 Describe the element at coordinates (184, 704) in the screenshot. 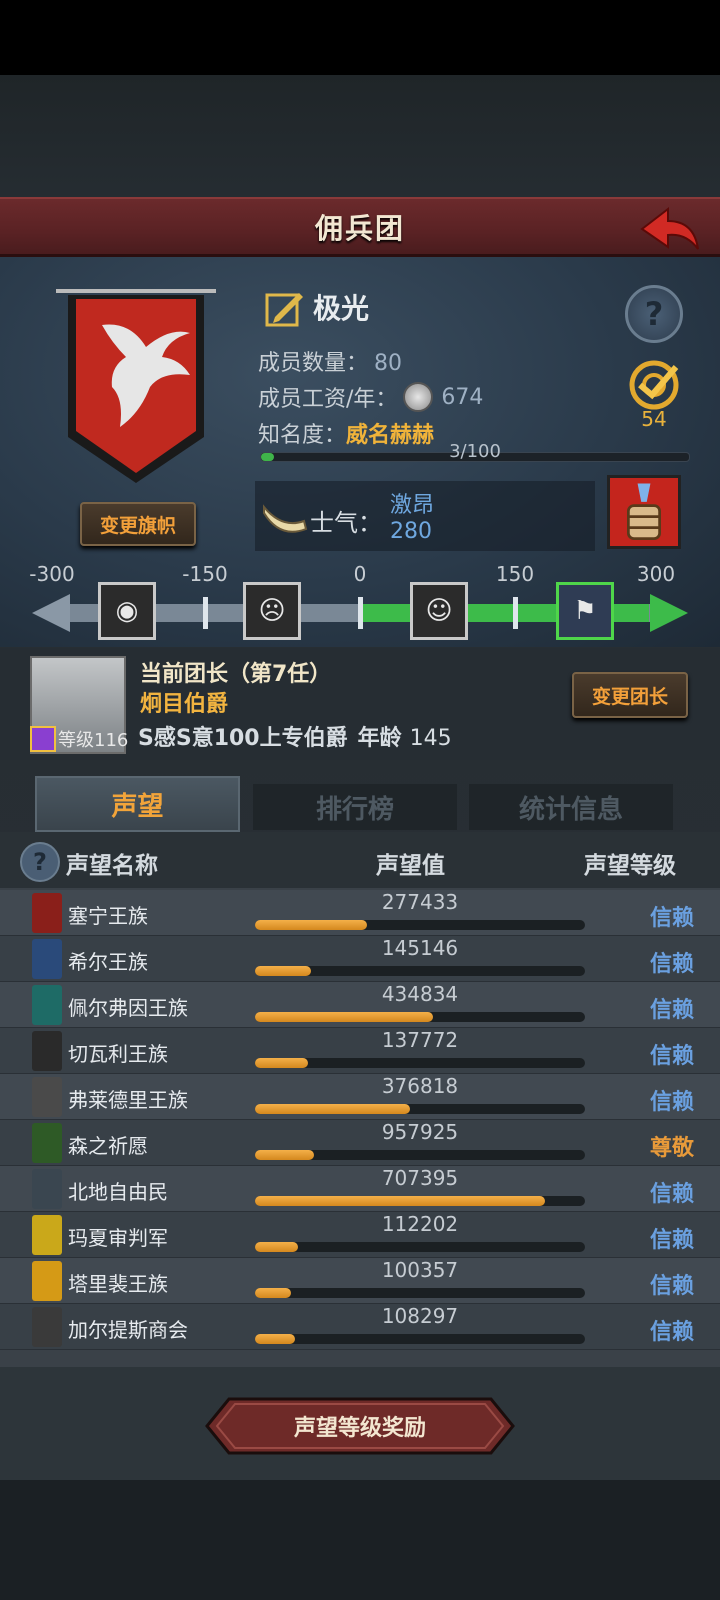

I see `leader-name: 炯目伯爵` at that location.